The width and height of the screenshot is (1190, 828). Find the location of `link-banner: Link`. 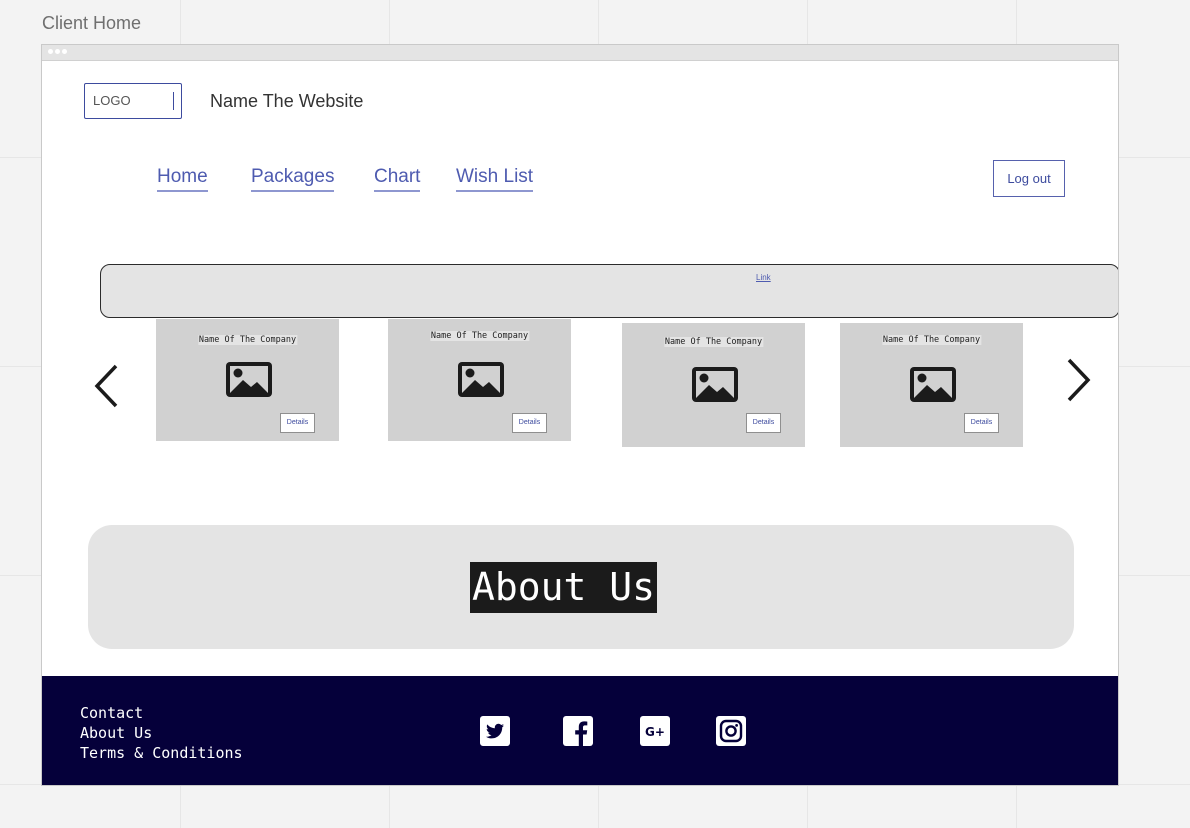

link-banner: Link is located at coordinates (609, 291).